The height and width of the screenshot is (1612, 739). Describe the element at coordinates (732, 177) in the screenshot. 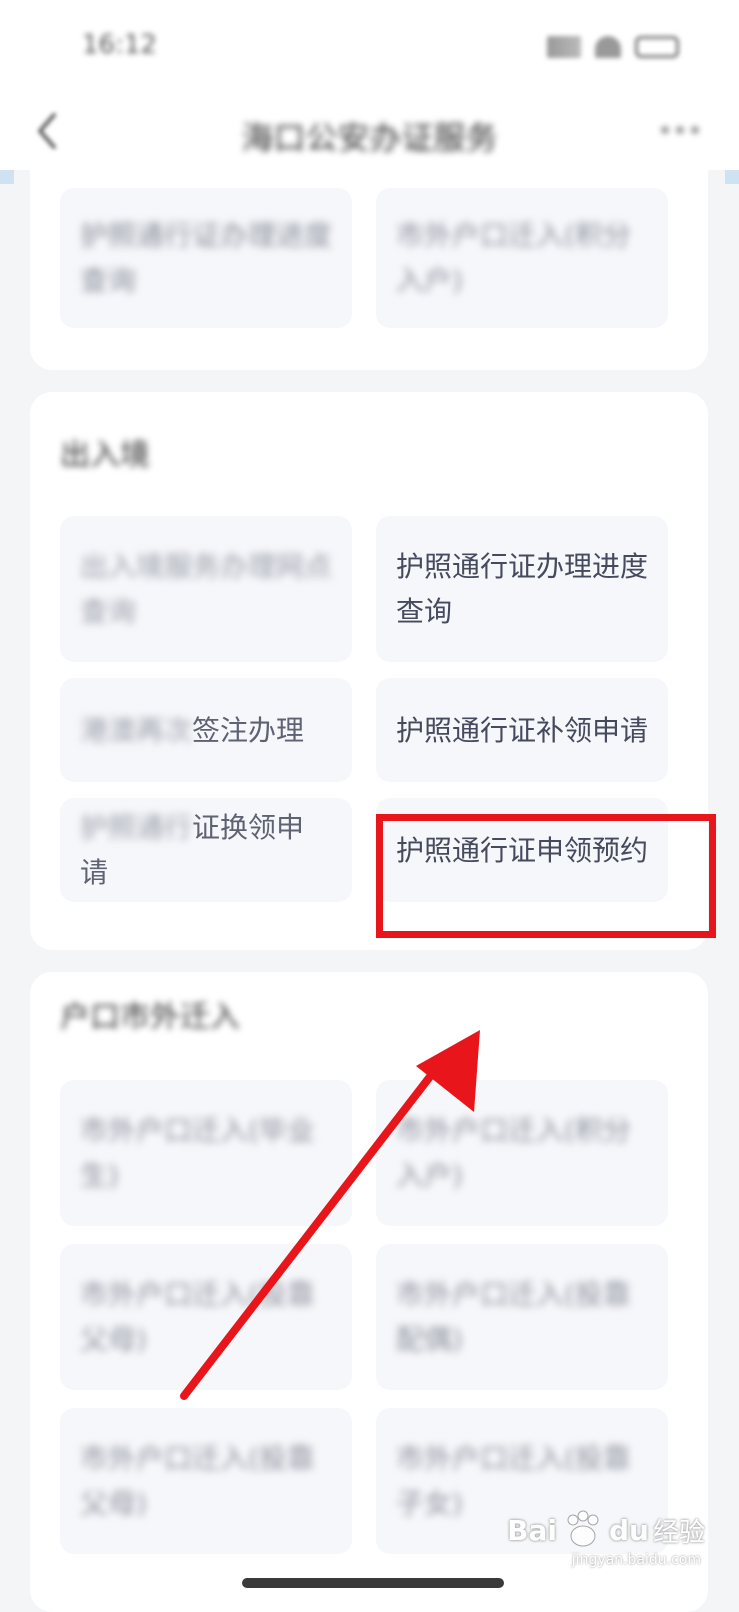

I see `corner-tint-right` at that location.